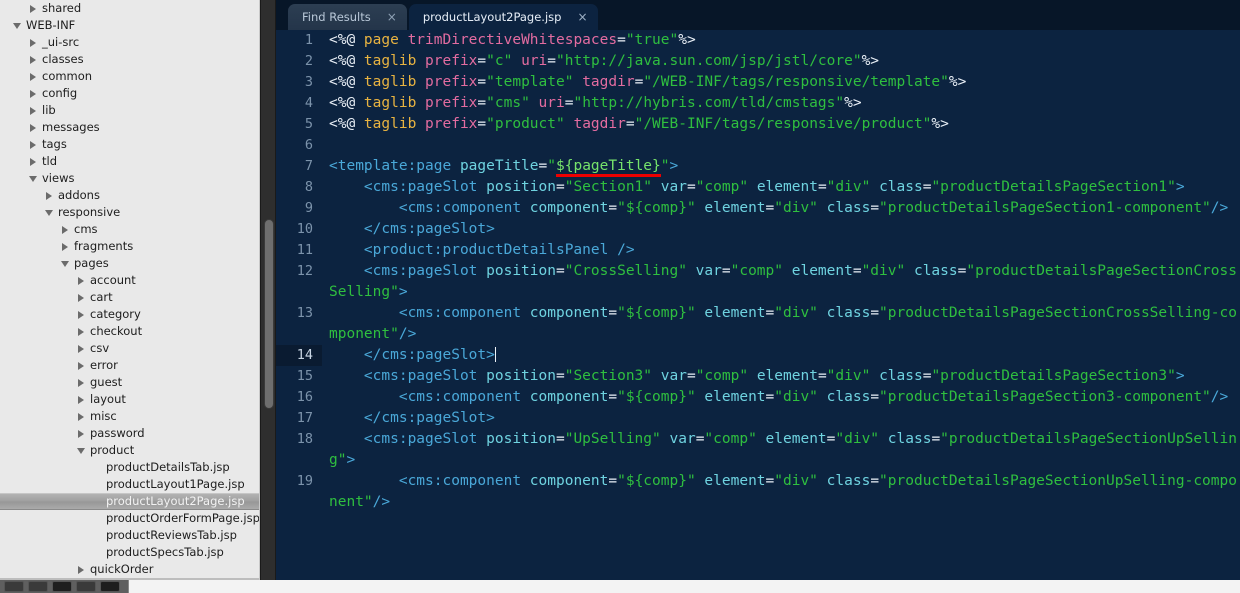  Describe the element at coordinates (129, 195) in the screenshot. I see `tree-item: addons` at that location.